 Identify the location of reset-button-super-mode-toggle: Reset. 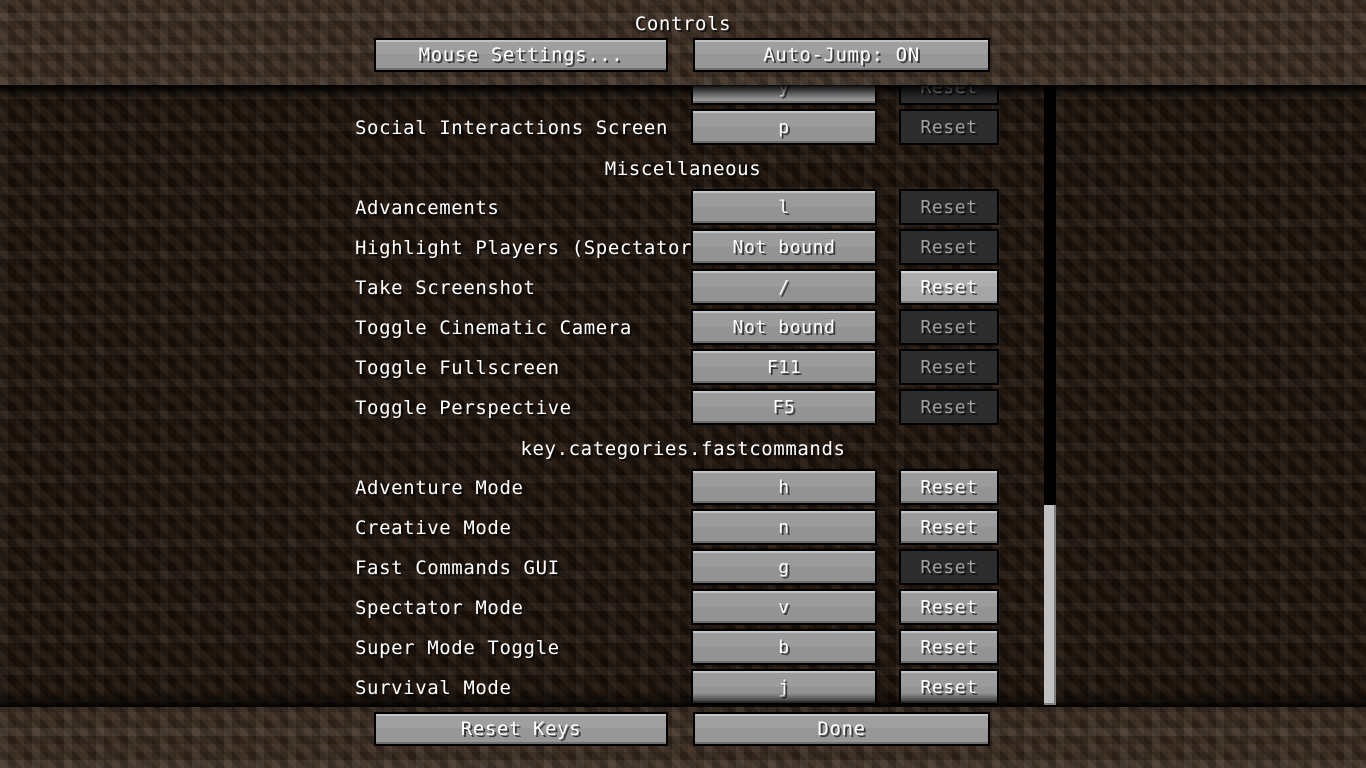
(949, 647).